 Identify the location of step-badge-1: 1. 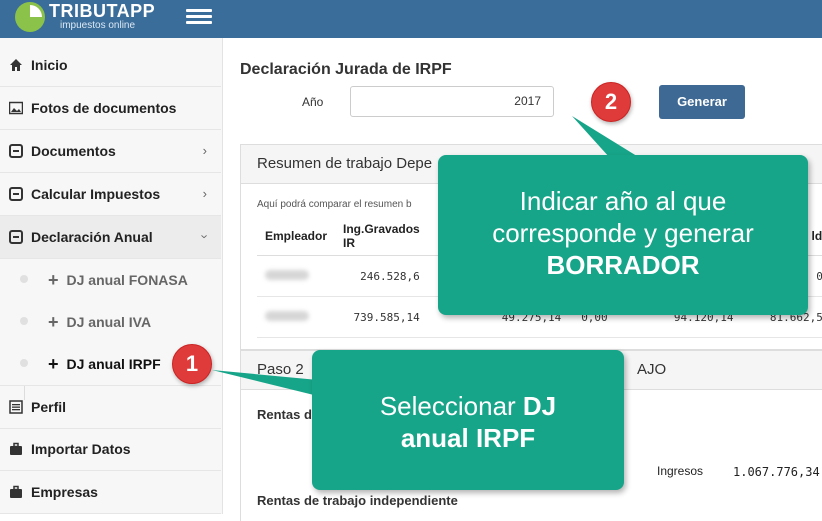
(192, 364).